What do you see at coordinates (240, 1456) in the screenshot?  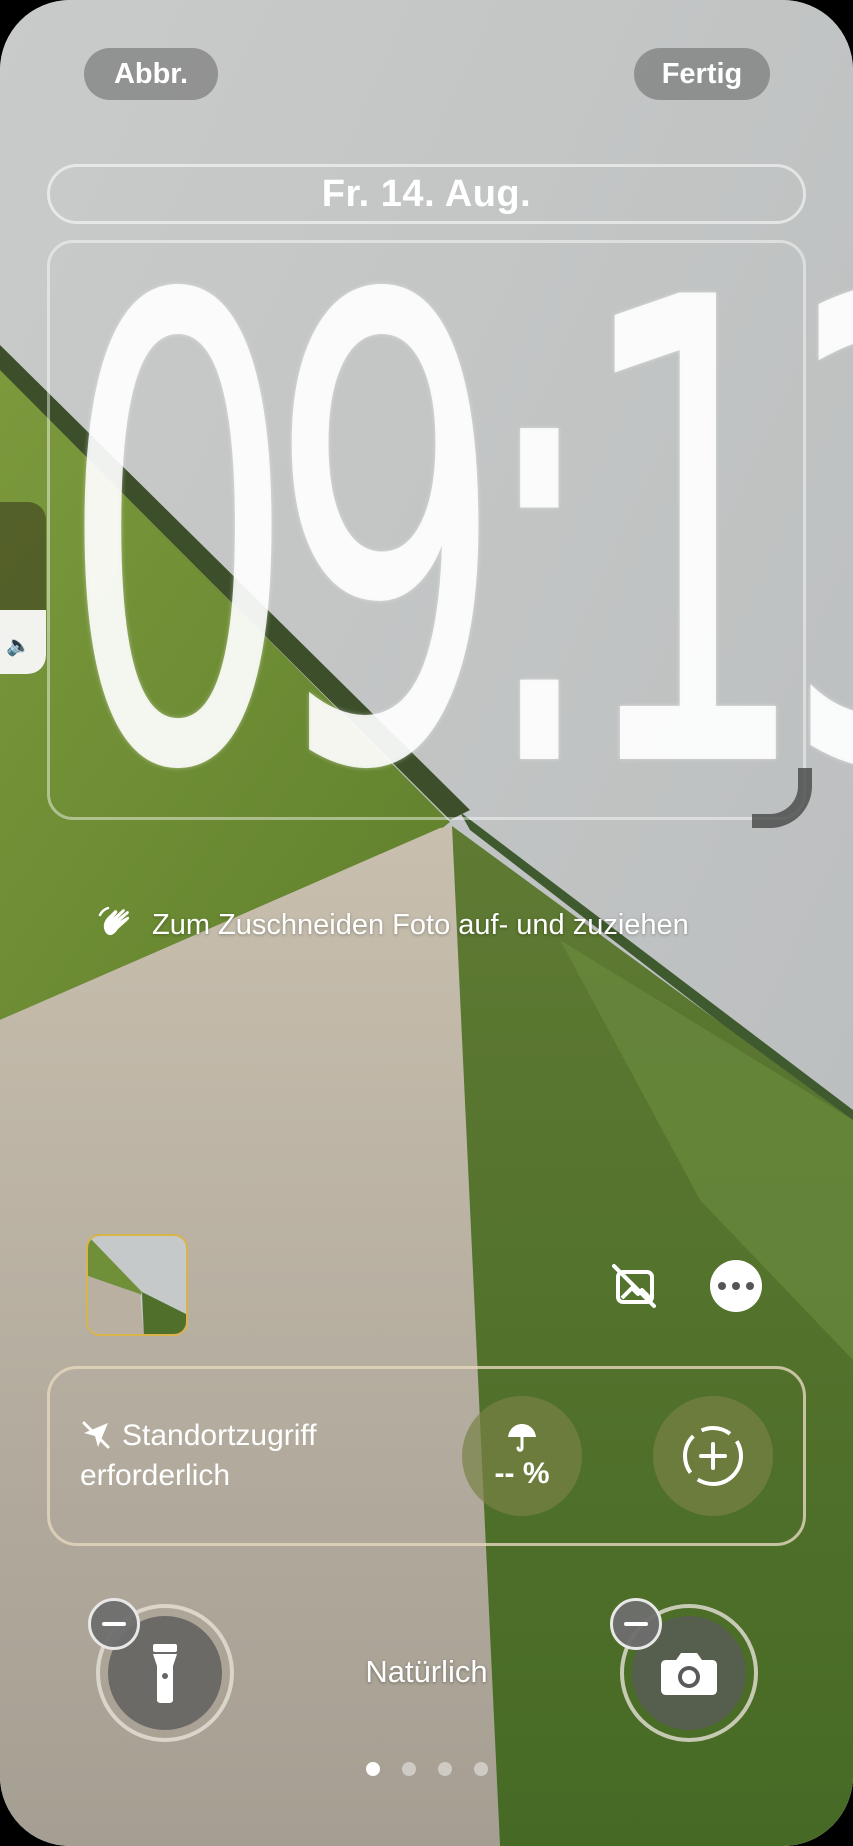 I see `location-widget: Standortzugriff erforderlich` at bounding box center [240, 1456].